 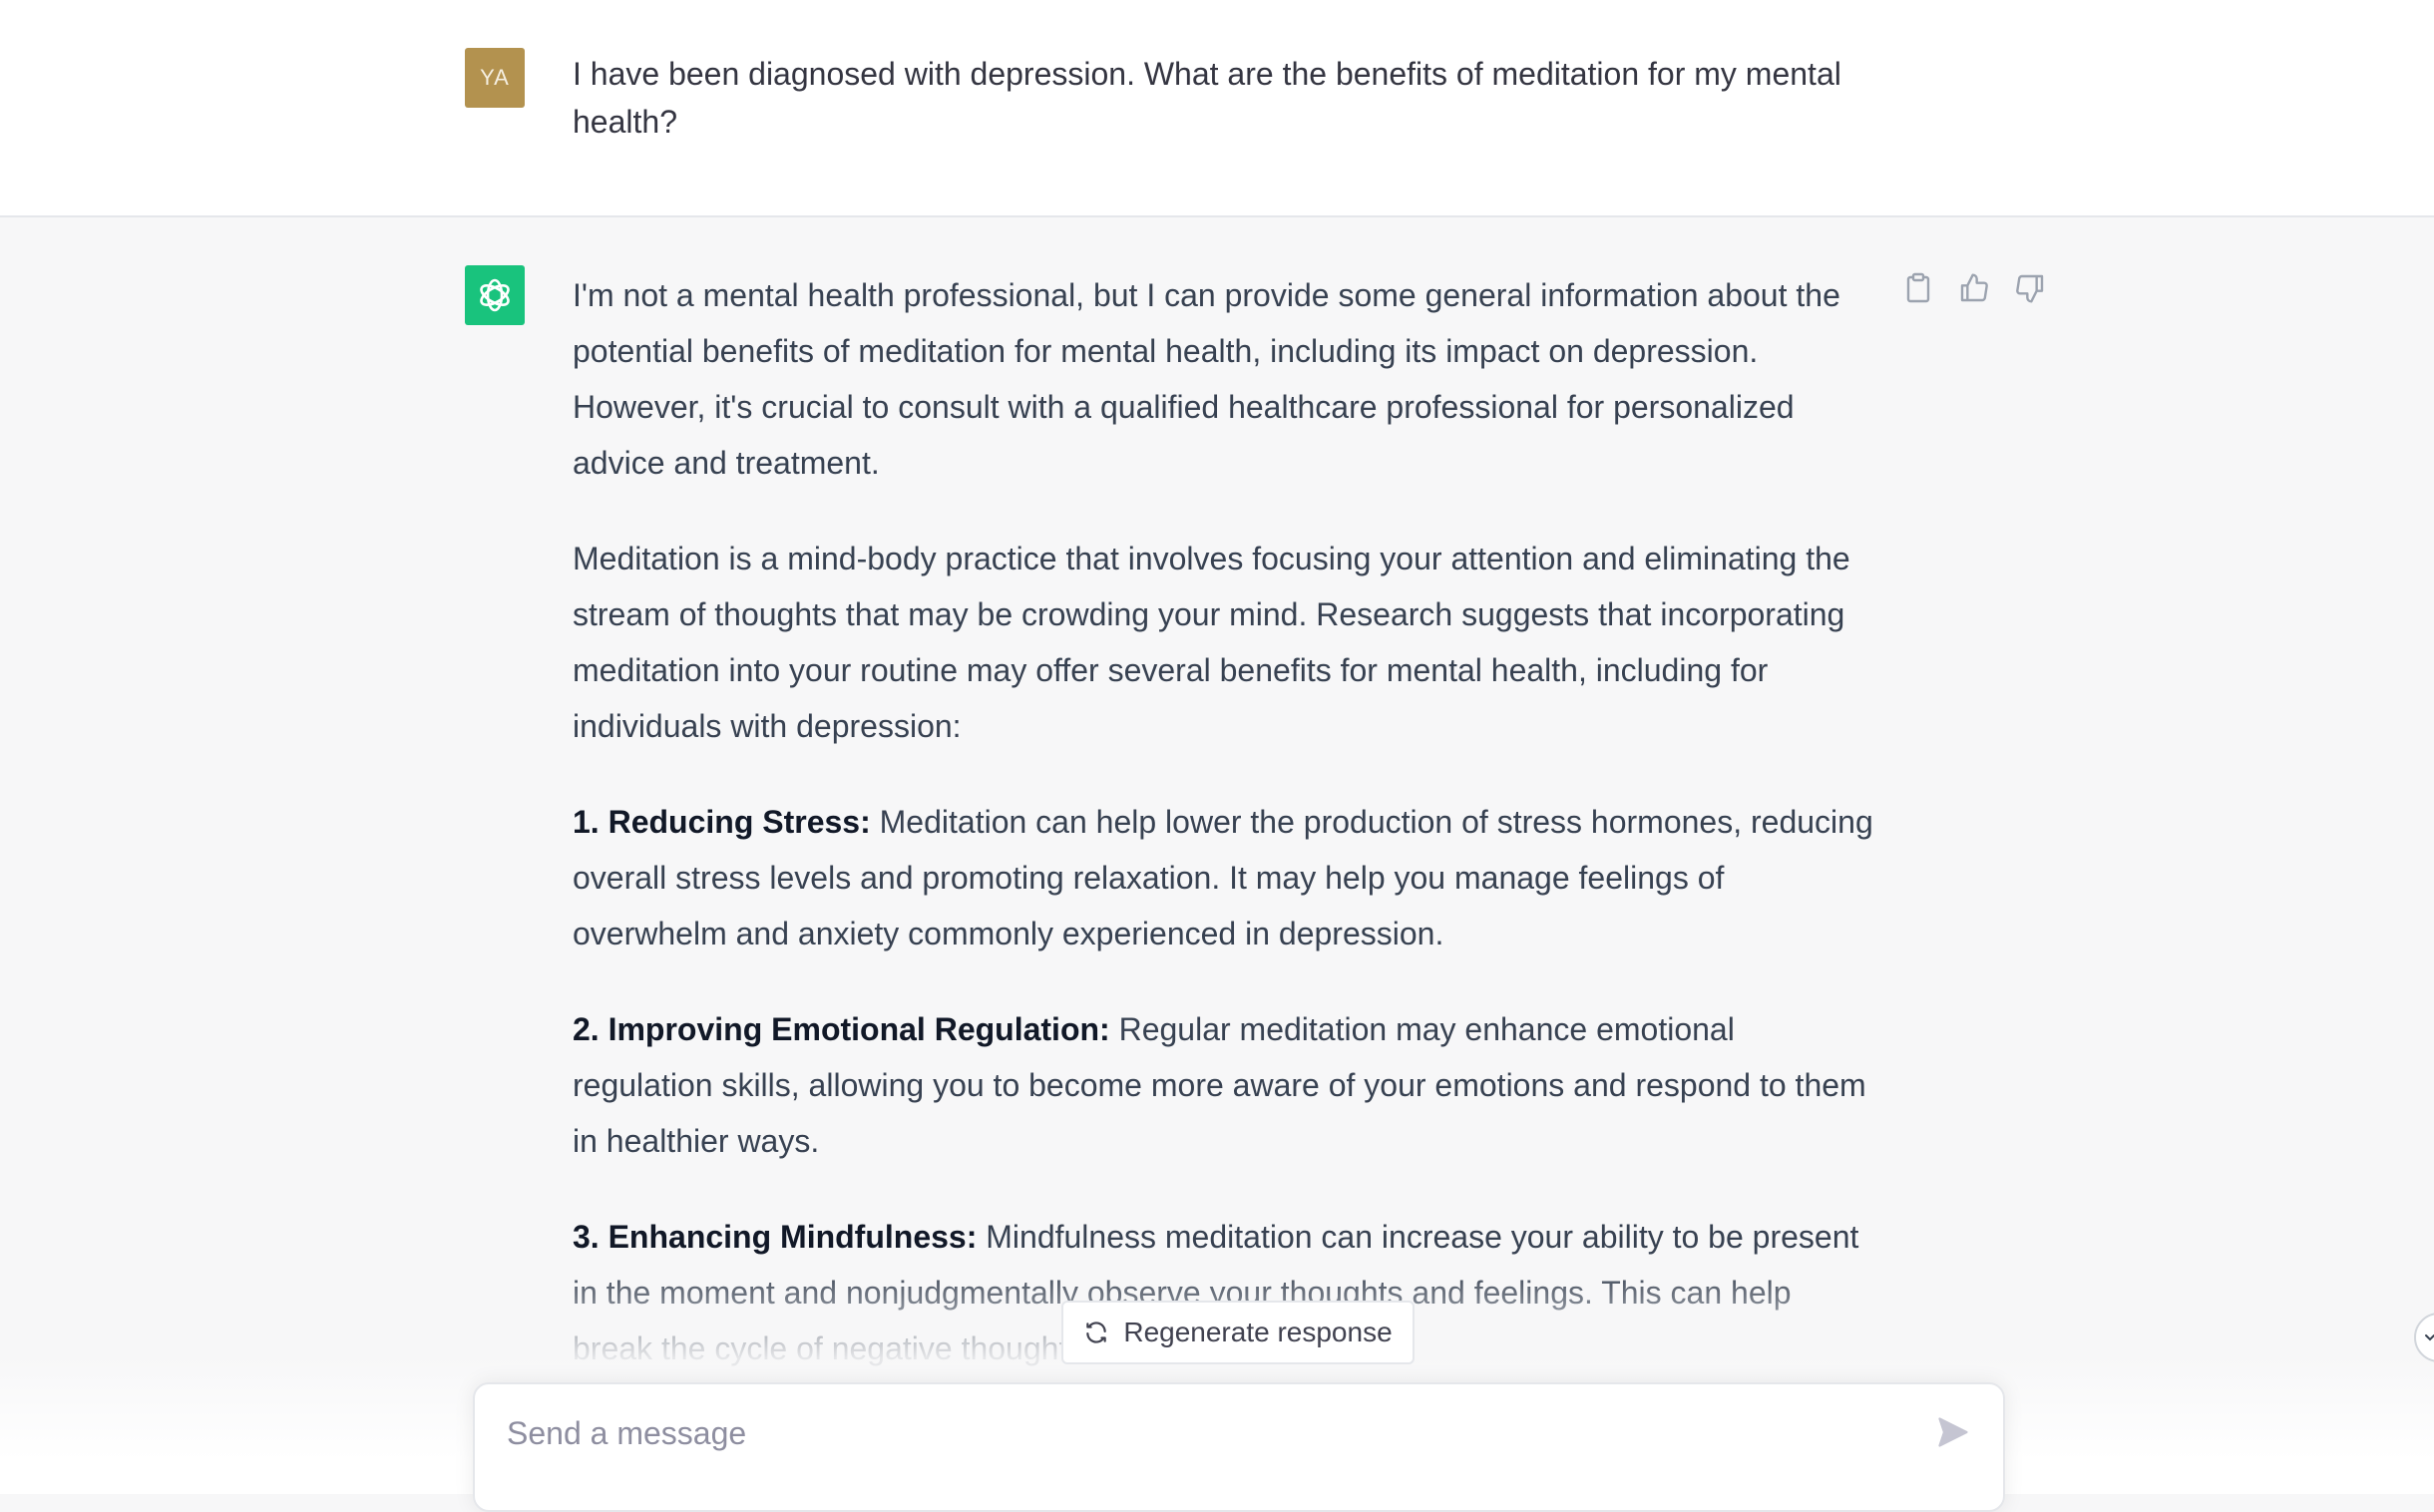 I want to click on message-actions, so click(x=1974, y=288).